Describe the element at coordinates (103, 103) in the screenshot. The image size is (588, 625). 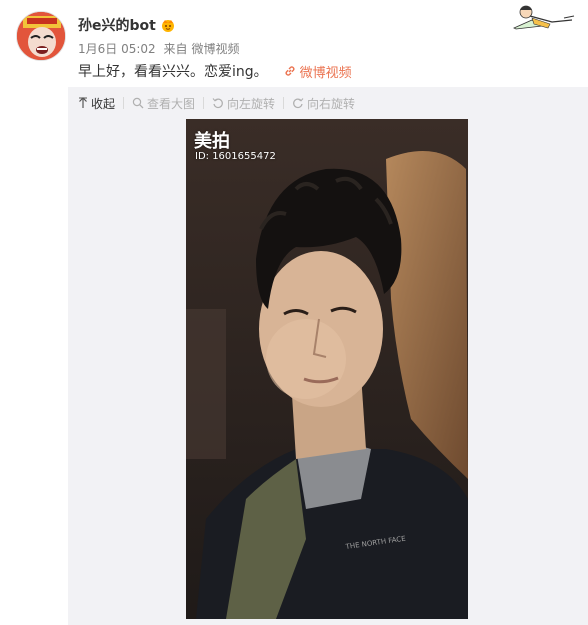
I see `collapse-label: 收起` at that location.